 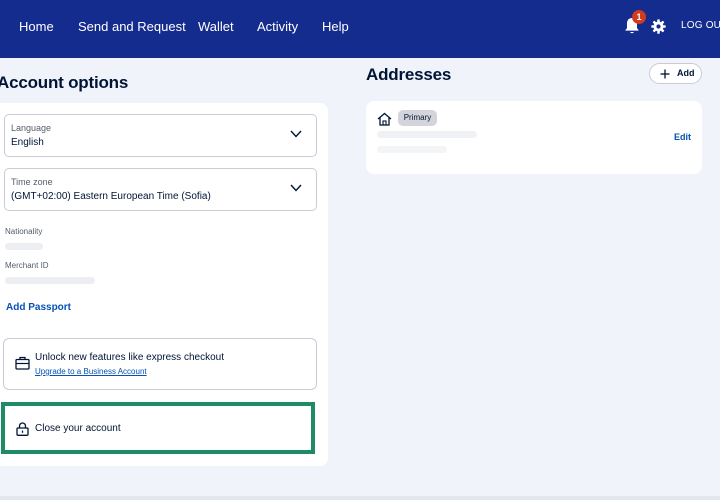 I want to click on notification-count-badge: 1, so click(x=639, y=17).